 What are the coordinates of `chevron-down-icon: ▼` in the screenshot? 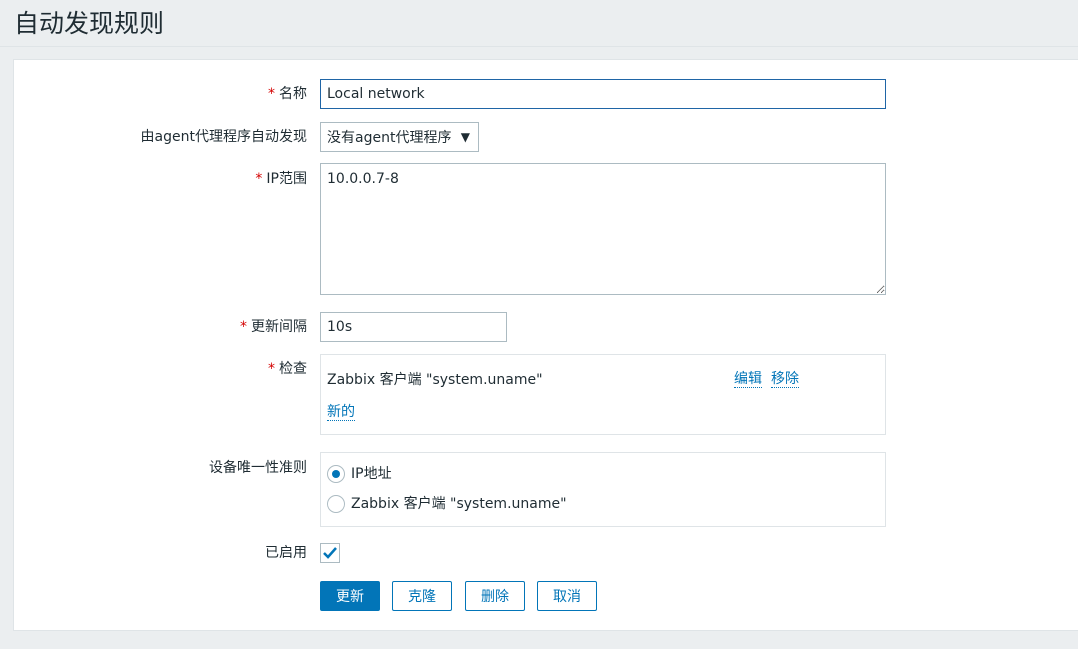 It's located at (465, 137).